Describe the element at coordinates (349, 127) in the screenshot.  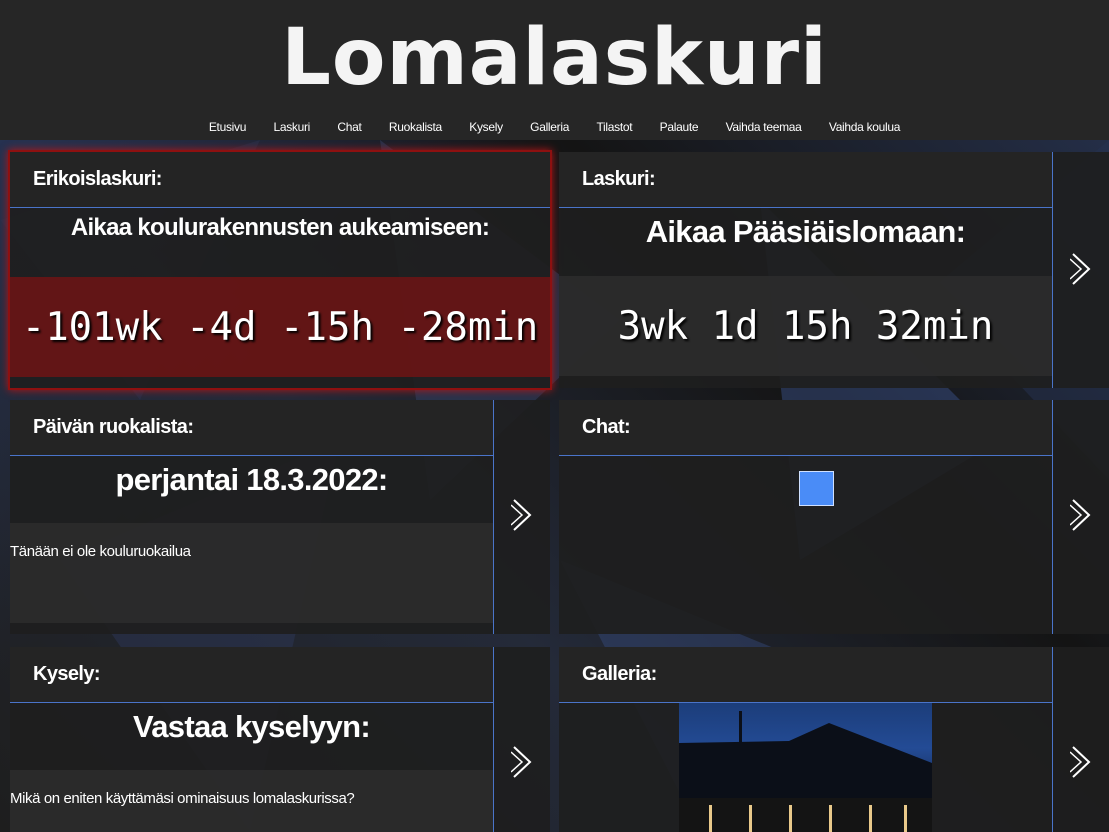
I see `nav-chat: Chat` at that location.